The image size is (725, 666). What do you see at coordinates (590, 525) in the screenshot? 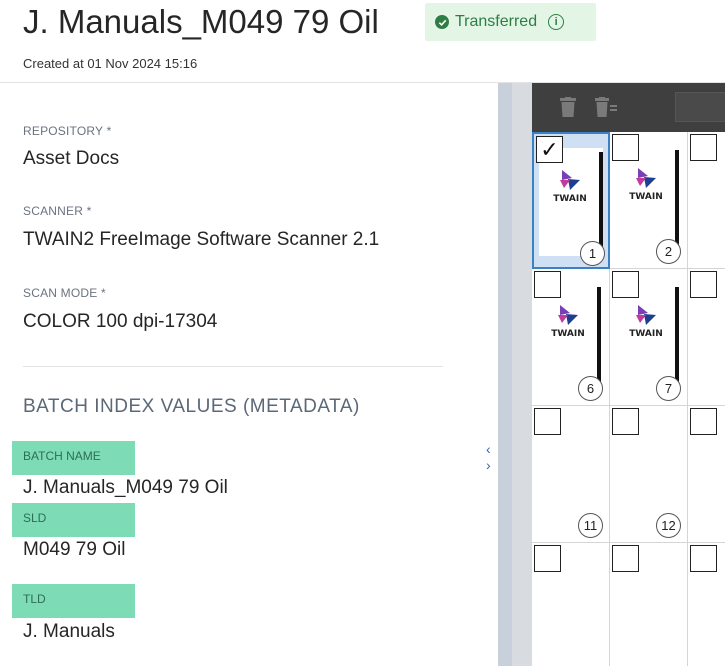
I see `page-number: 11` at bounding box center [590, 525].